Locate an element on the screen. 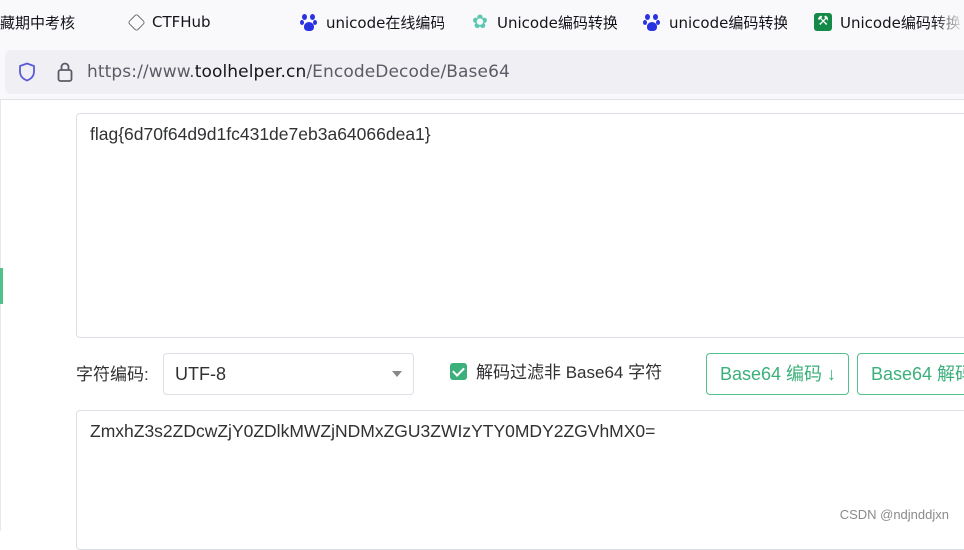 The image size is (964, 550). bookmark-label: unicode编码转换 is located at coordinates (728, 22).